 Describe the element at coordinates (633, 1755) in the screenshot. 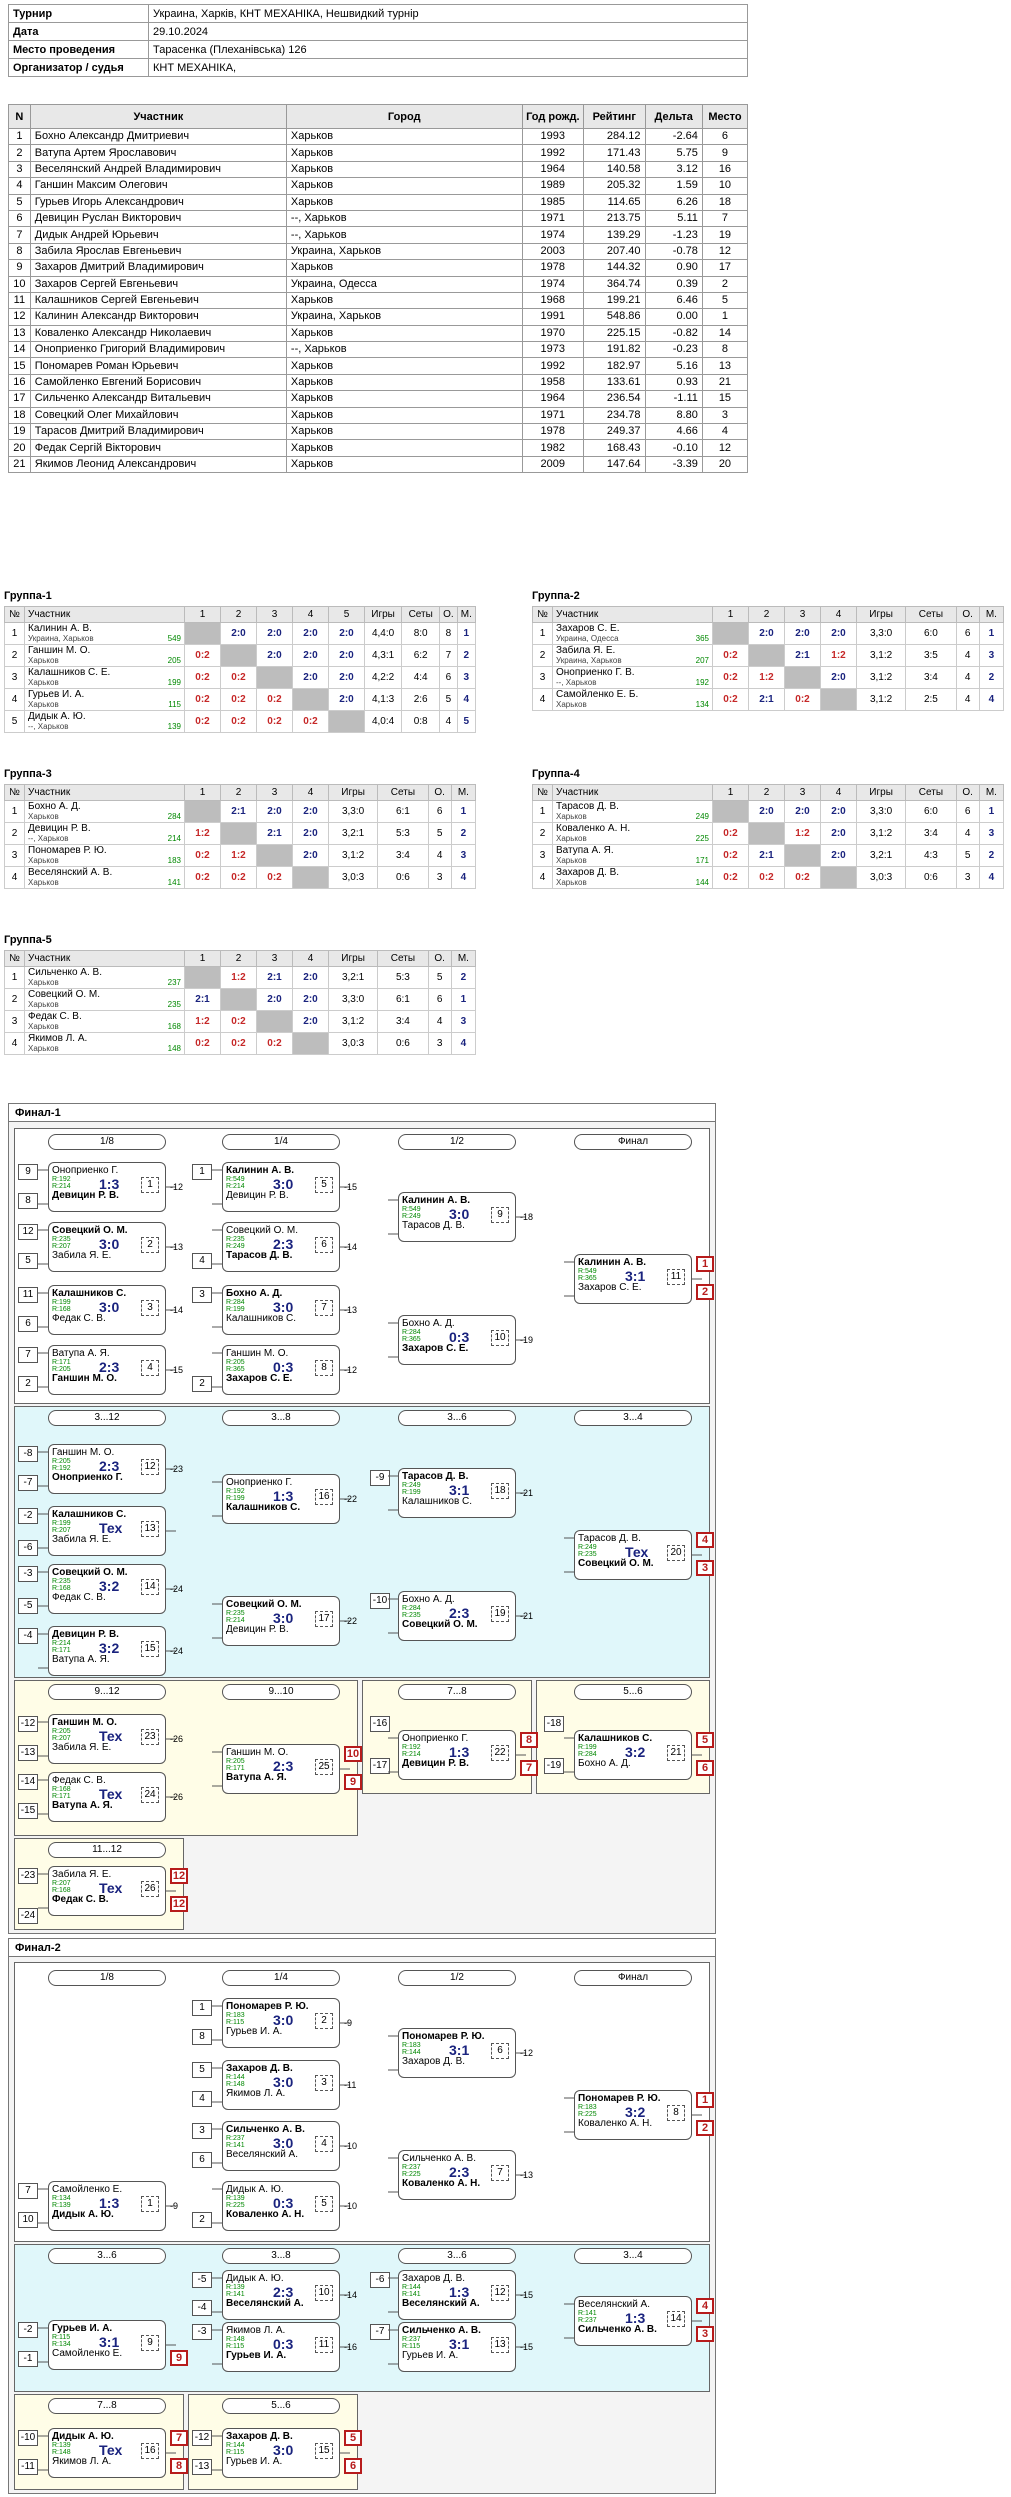

I see `match-box: Калашников С. R:199 R:284 Бохно А. Д. 3:2 21` at that location.